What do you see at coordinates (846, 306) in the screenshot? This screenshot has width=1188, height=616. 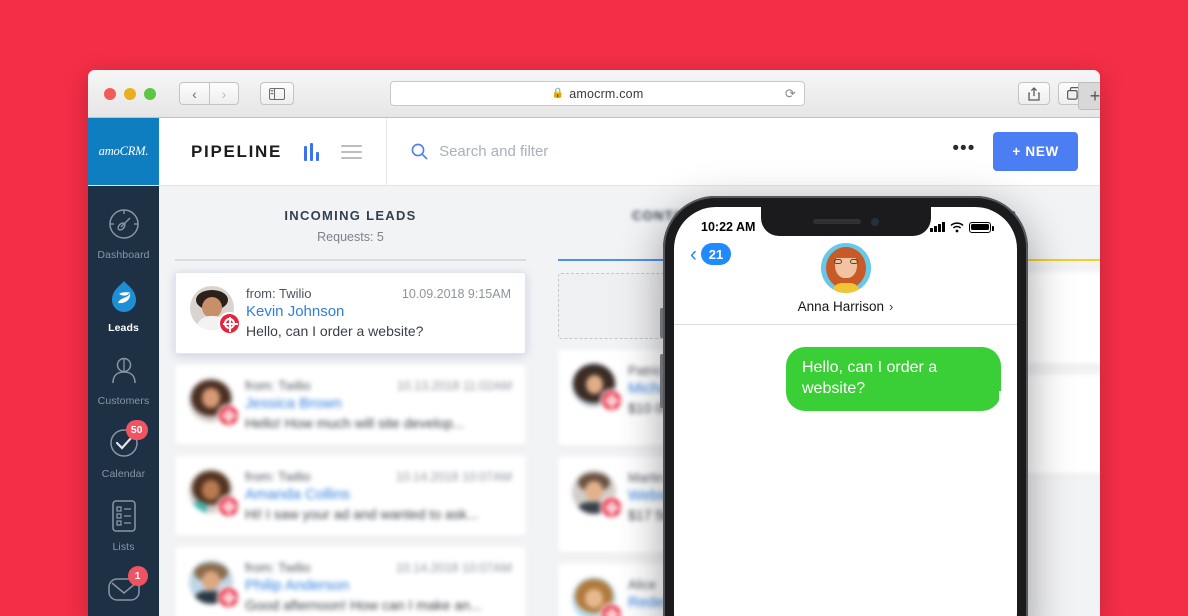 I see `contact-name-row: Anna Harrison ›` at bounding box center [846, 306].